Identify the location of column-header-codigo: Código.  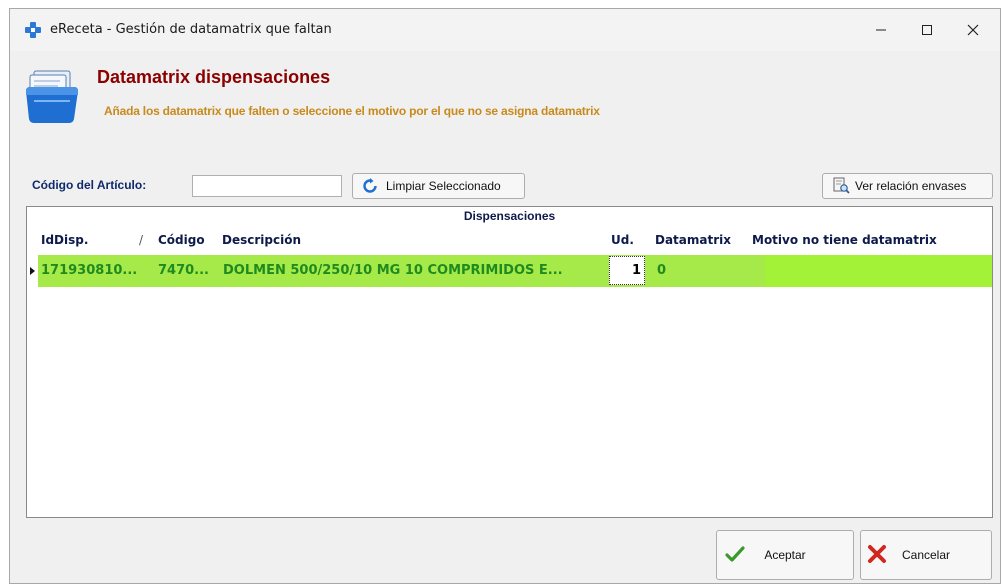
(181, 242).